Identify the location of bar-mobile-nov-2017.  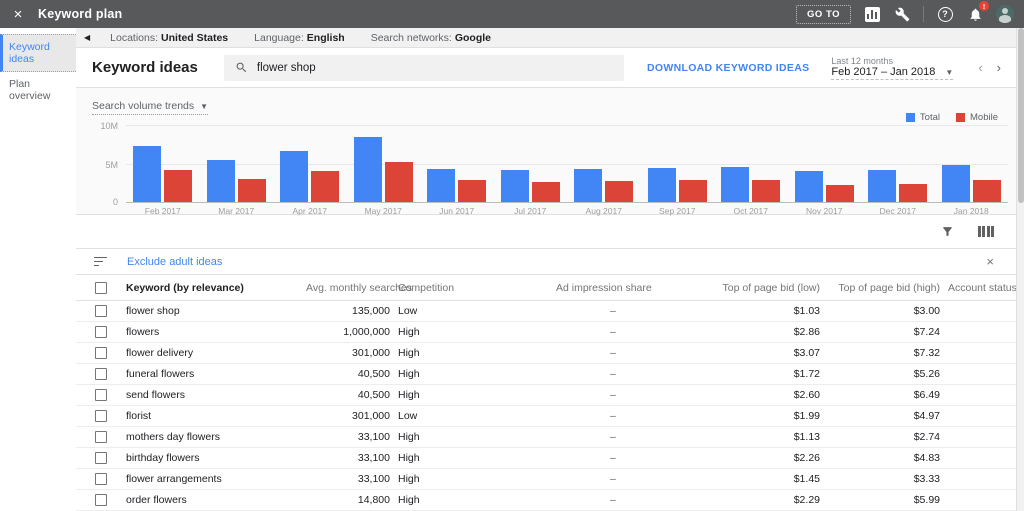
(839, 193).